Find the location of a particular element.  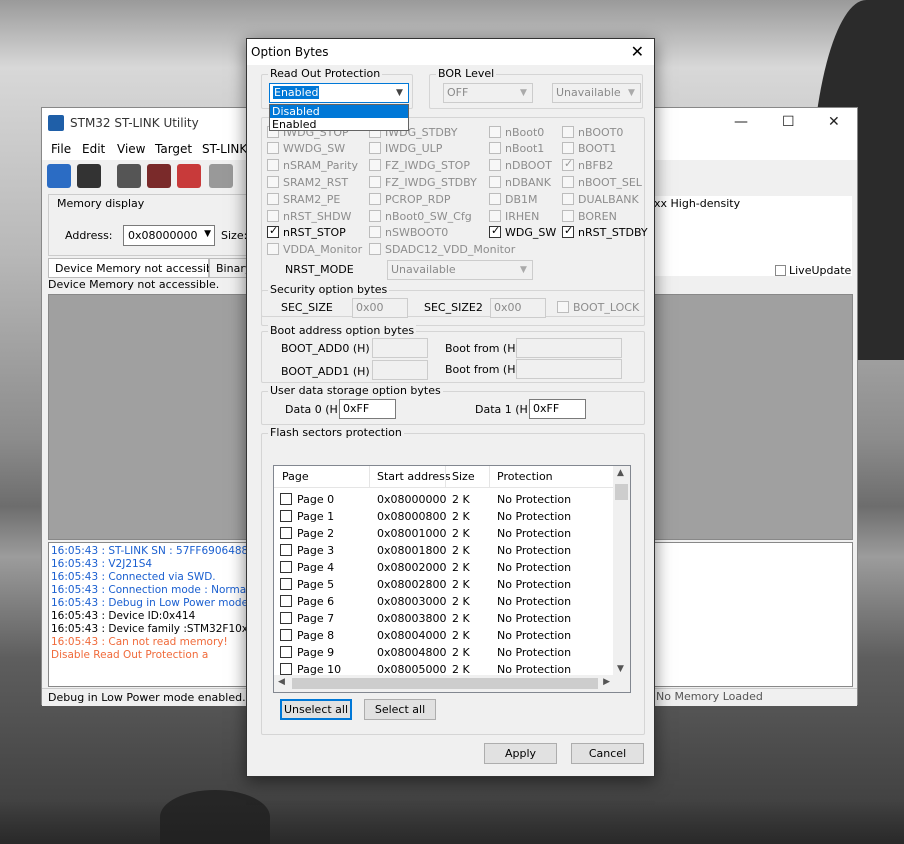

checkbox-iwdg-ulp: IWDG_ULP is located at coordinates (405, 148).